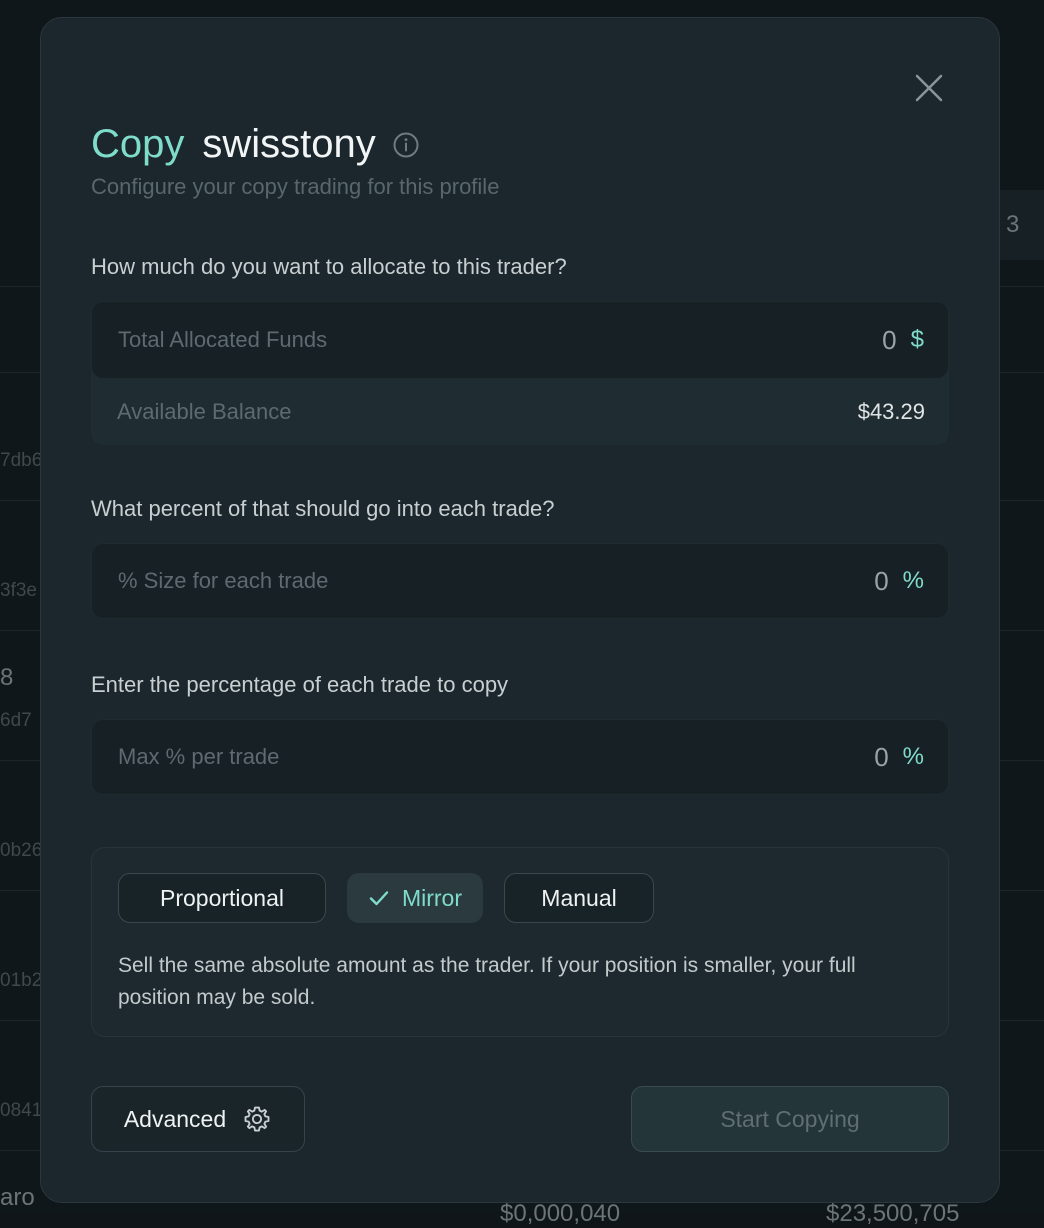 The image size is (1044, 1228). What do you see at coordinates (881, 581) in the screenshot?
I see `size-per-trade-value: 0` at bounding box center [881, 581].